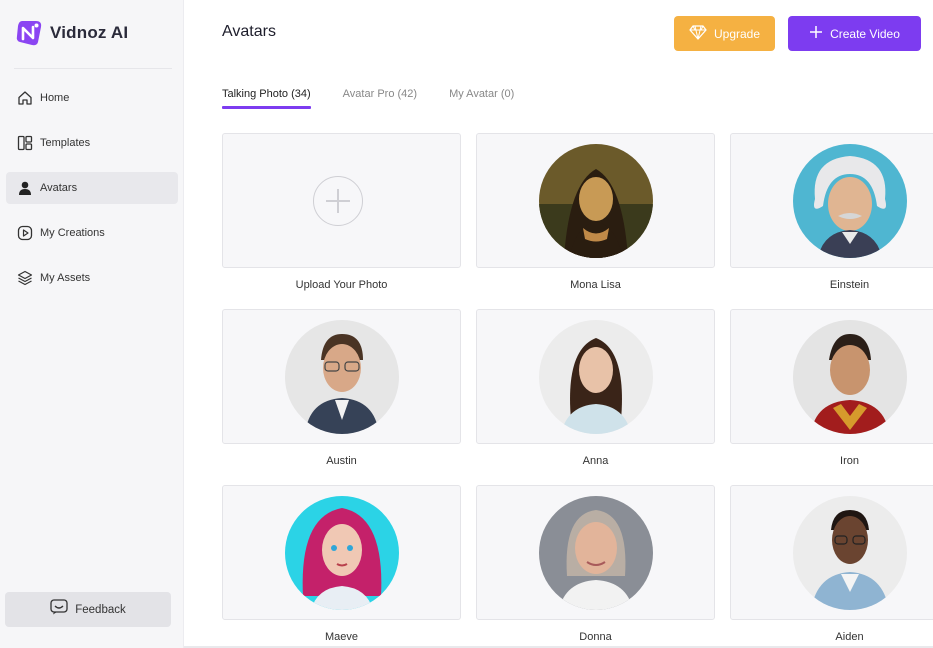 The image size is (933, 648). What do you see at coordinates (92, 278) in the screenshot?
I see `sidebar-item-my-assets: My Assets` at bounding box center [92, 278].